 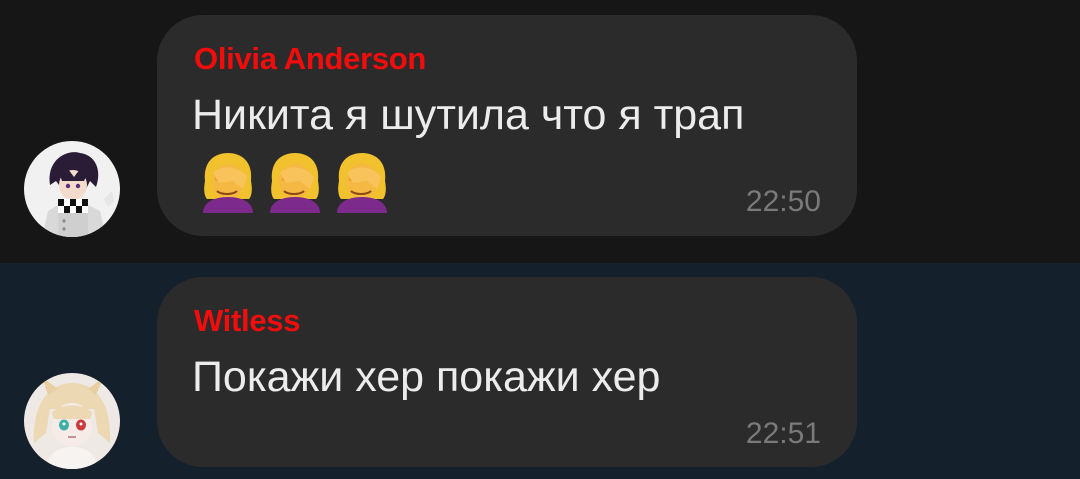 What do you see at coordinates (783, 433) in the screenshot?
I see `message-time: 22:51` at bounding box center [783, 433].